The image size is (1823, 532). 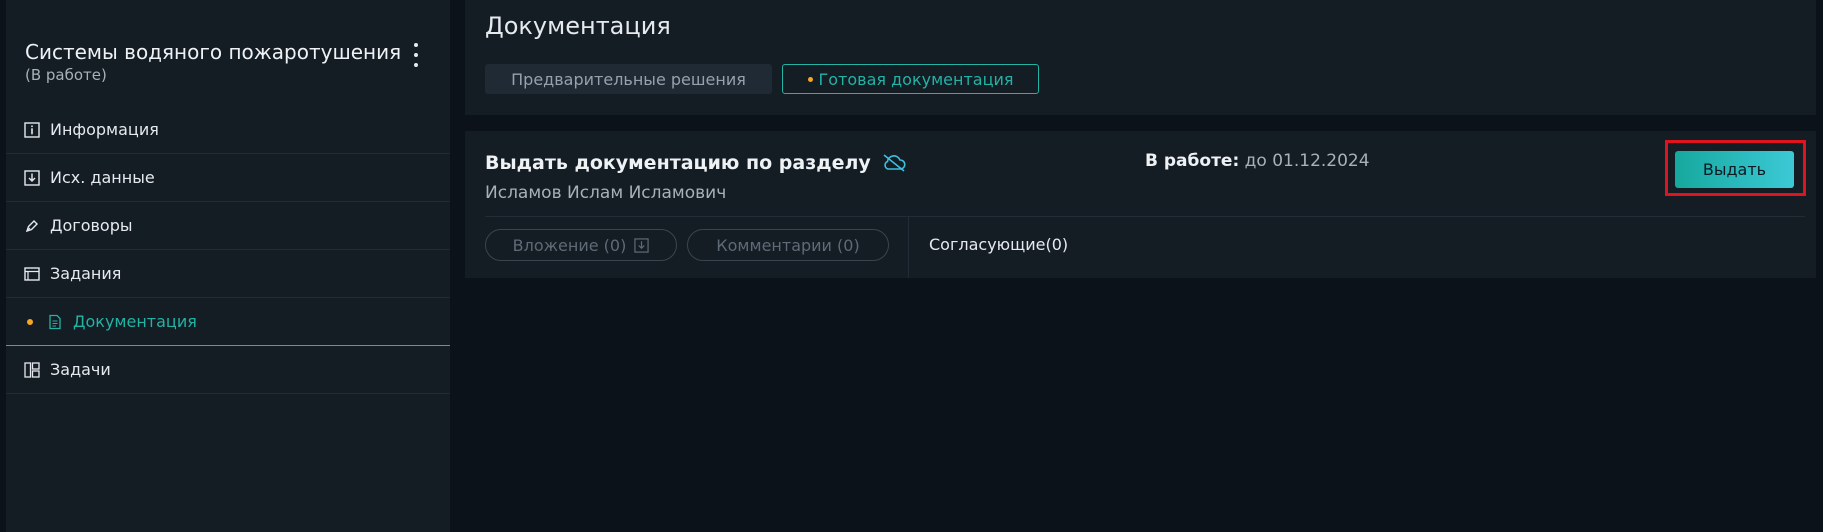 I want to click on task-title: Выдать документацию по разделу, so click(x=696, y=163).